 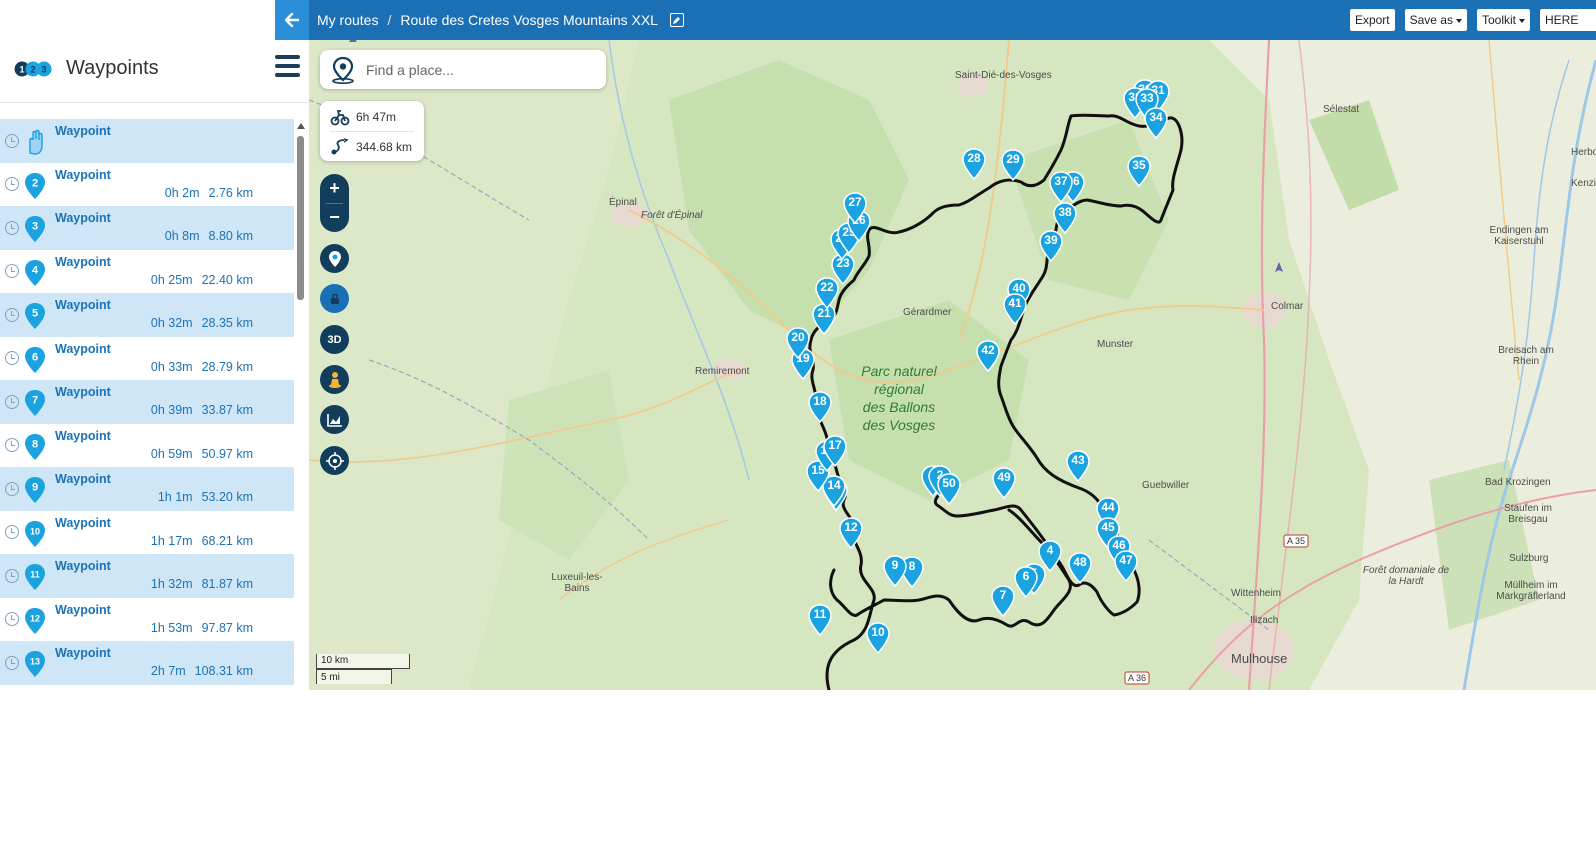 I want to click on waypoint-marker: 7, so click(x=1003, y=601).